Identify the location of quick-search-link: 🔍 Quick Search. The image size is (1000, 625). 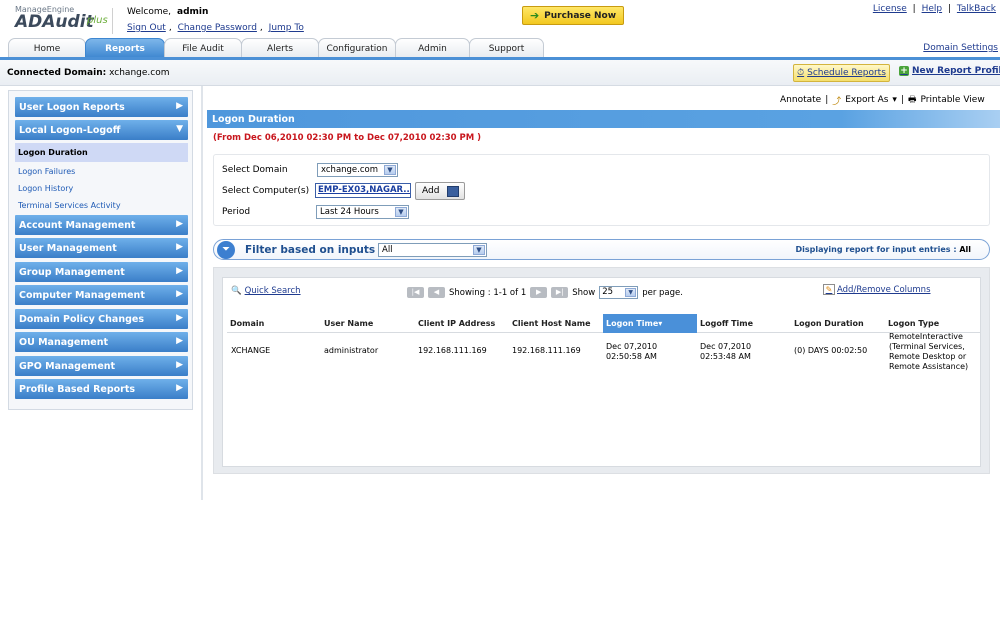
(266, 291).